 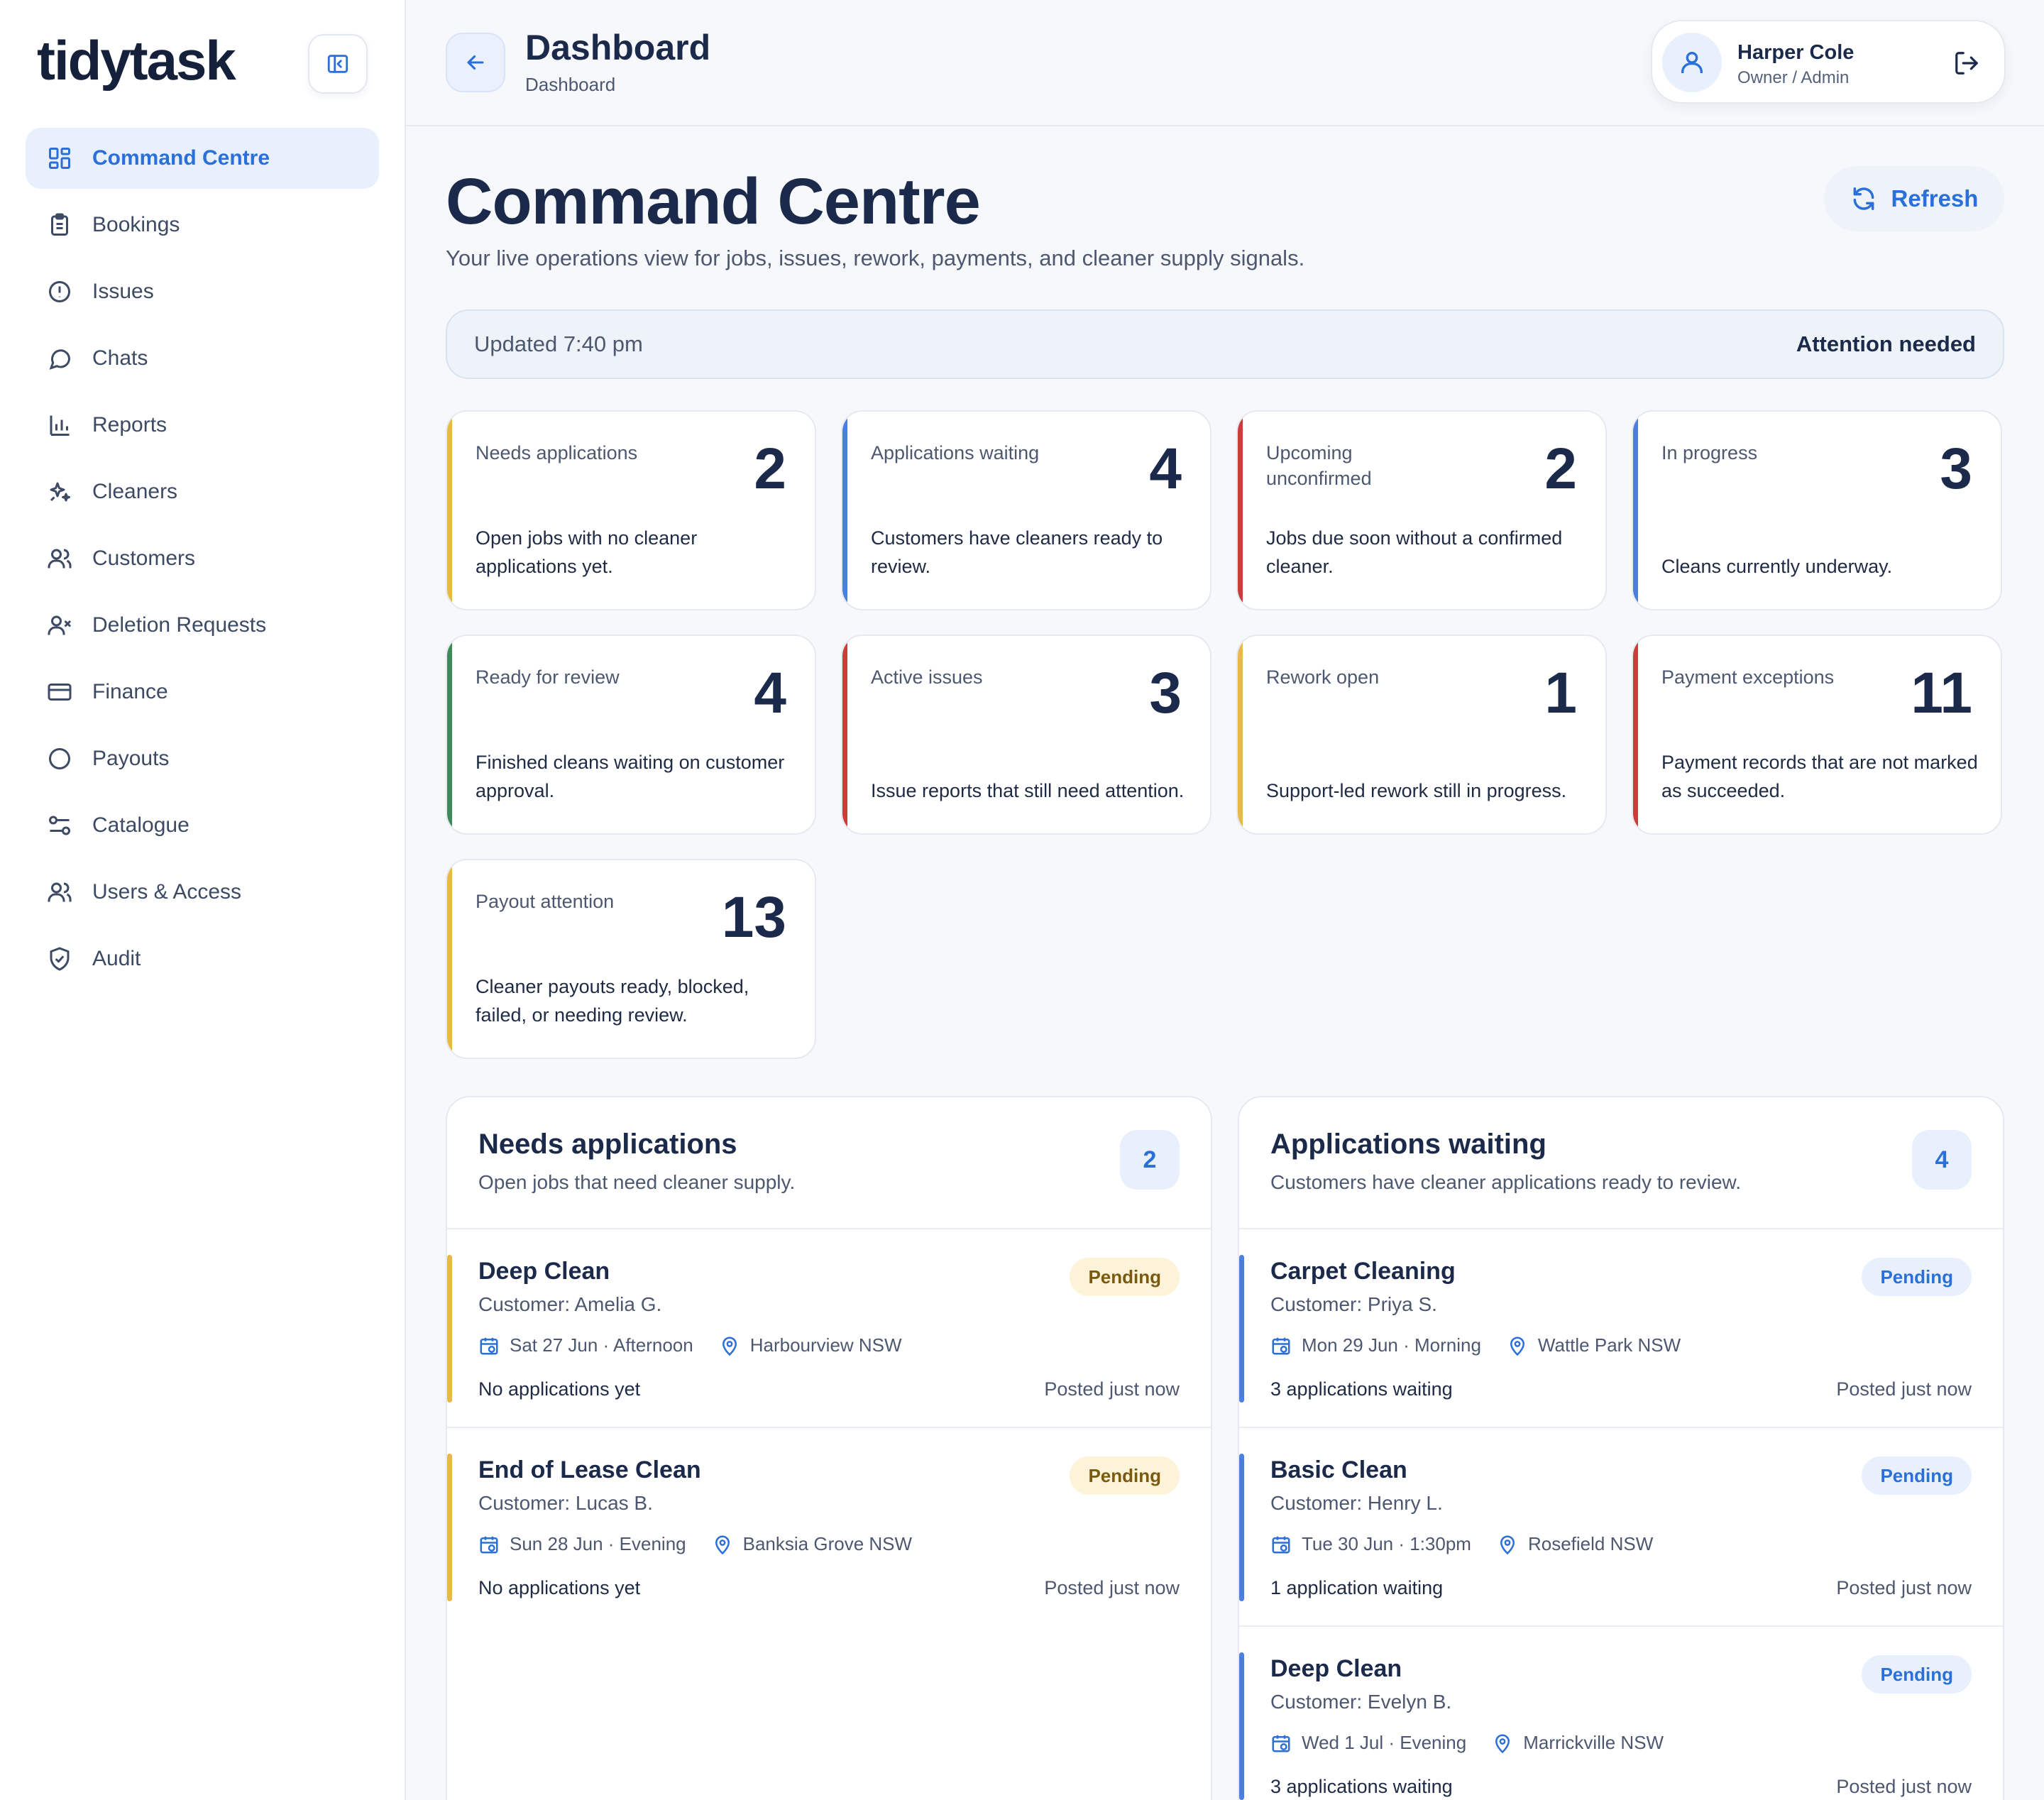 I want to click on sidebar-item-label: Audit, so click(x=116, y=959).